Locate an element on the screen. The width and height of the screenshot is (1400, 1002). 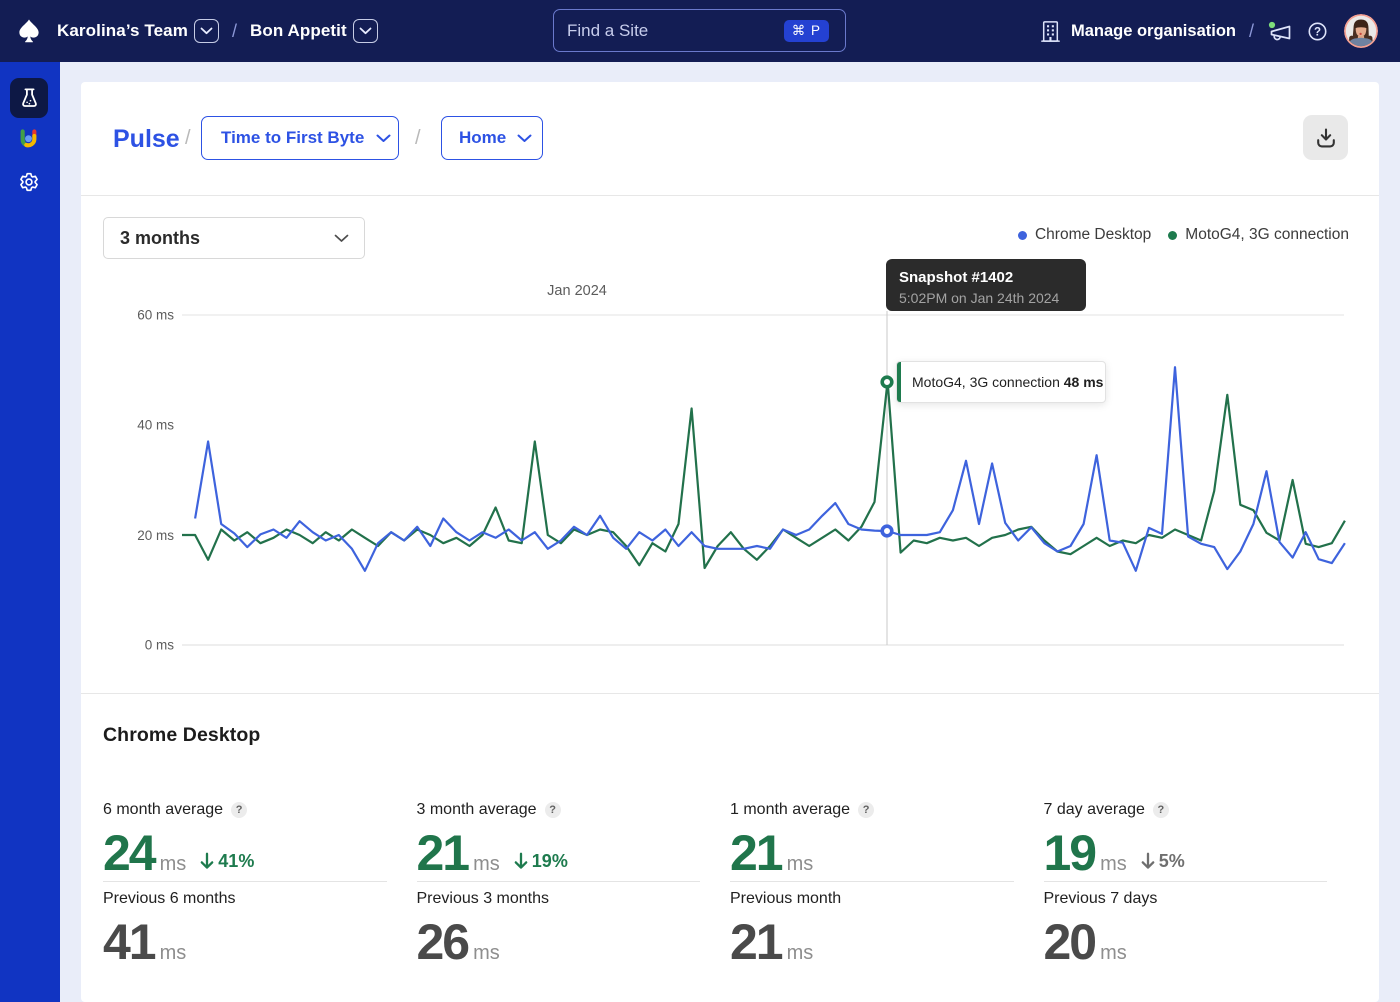
svg-text: 60 ms is located at coordinates (155, 315).